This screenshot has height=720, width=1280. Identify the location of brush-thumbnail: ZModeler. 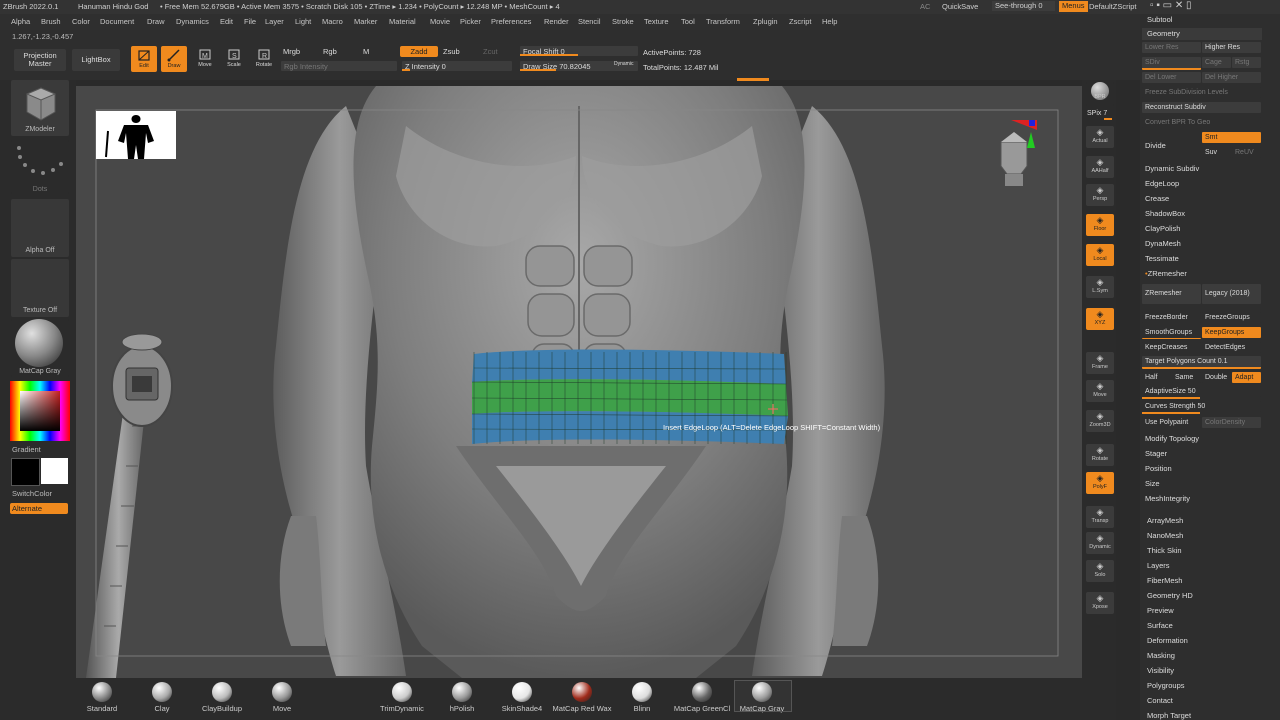
(40, 108).